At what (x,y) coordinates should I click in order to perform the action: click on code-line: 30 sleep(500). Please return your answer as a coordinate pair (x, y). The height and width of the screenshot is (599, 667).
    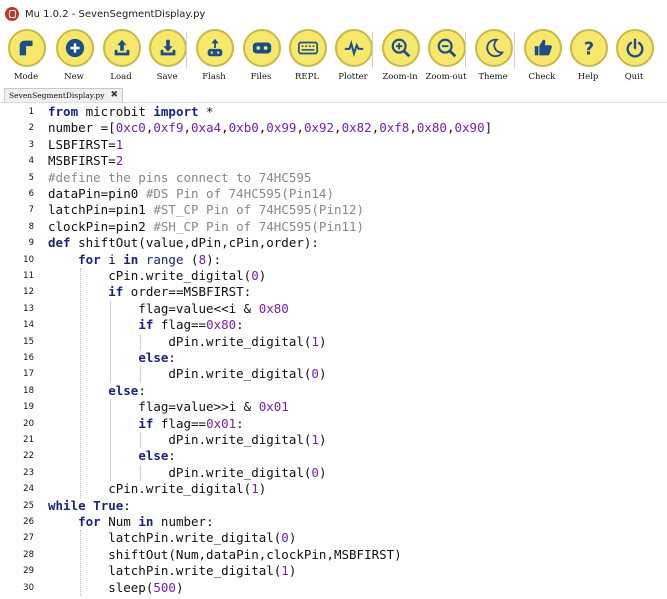
    Looking at the image, I should click on (333, 588).